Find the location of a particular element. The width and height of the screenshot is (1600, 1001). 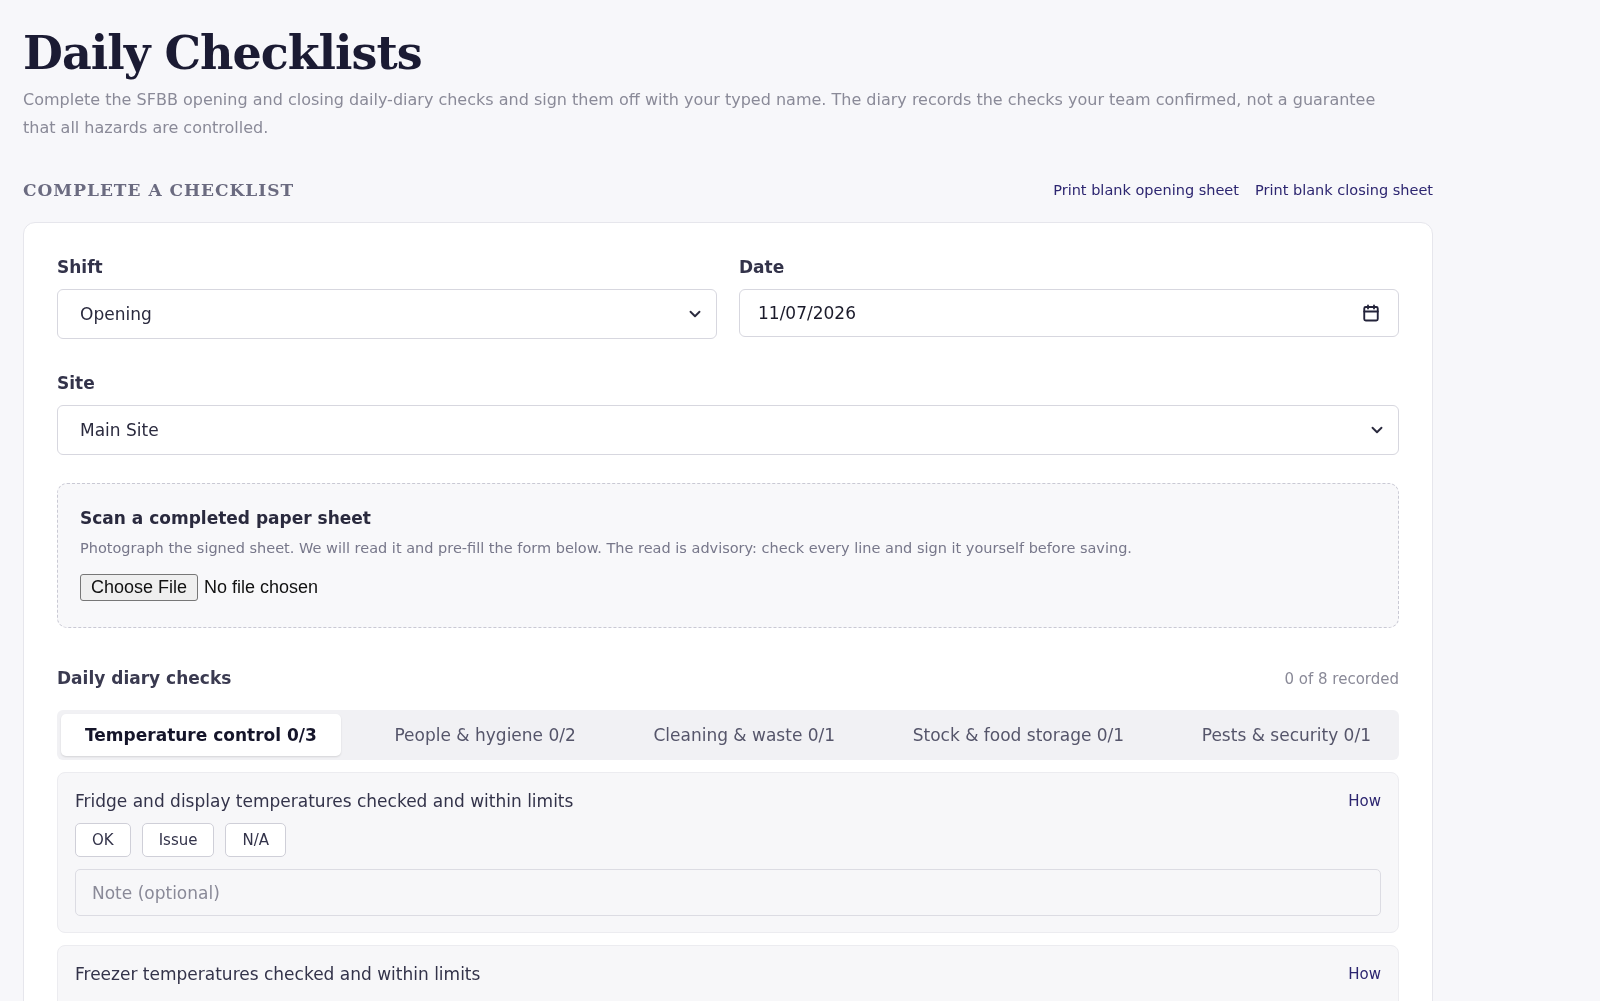

field-label: Site is located at coordinates (76, 383).